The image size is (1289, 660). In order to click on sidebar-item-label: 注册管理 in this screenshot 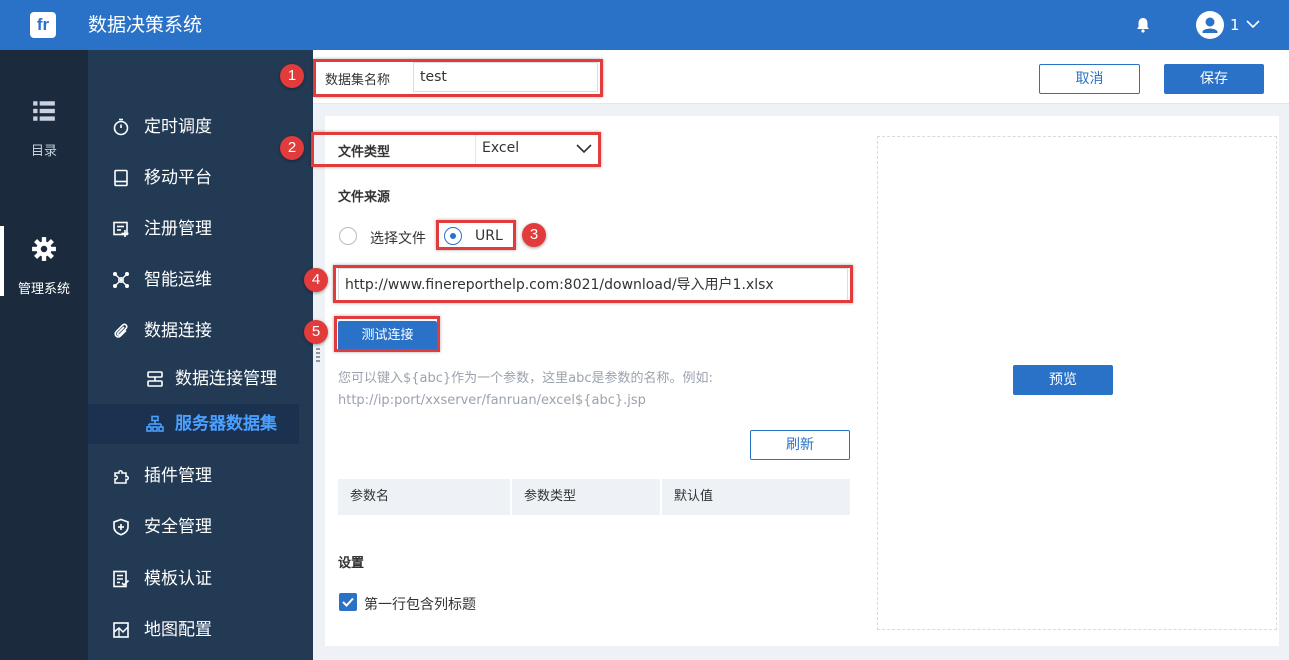, I will do `click(178, 229)`.